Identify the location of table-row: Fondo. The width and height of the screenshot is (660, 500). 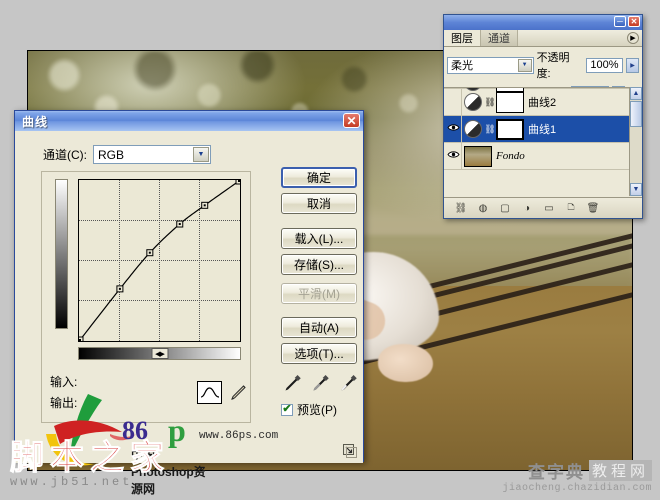
(543, 156).